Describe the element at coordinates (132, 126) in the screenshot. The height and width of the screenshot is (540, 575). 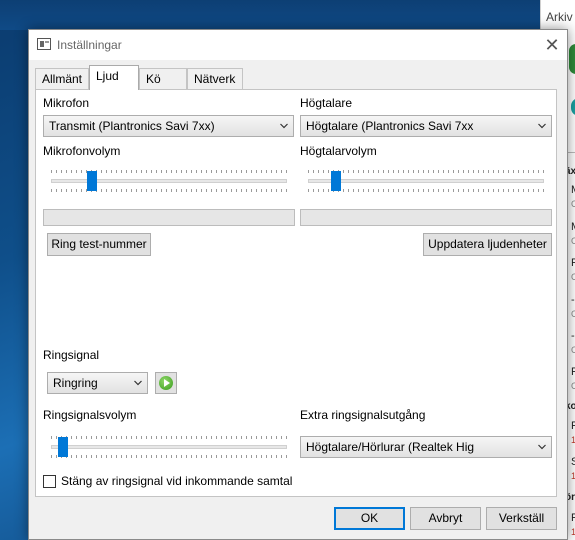
I see `microphone-select-value: Transmit (Plantronics Savi 7xx)` at that location.